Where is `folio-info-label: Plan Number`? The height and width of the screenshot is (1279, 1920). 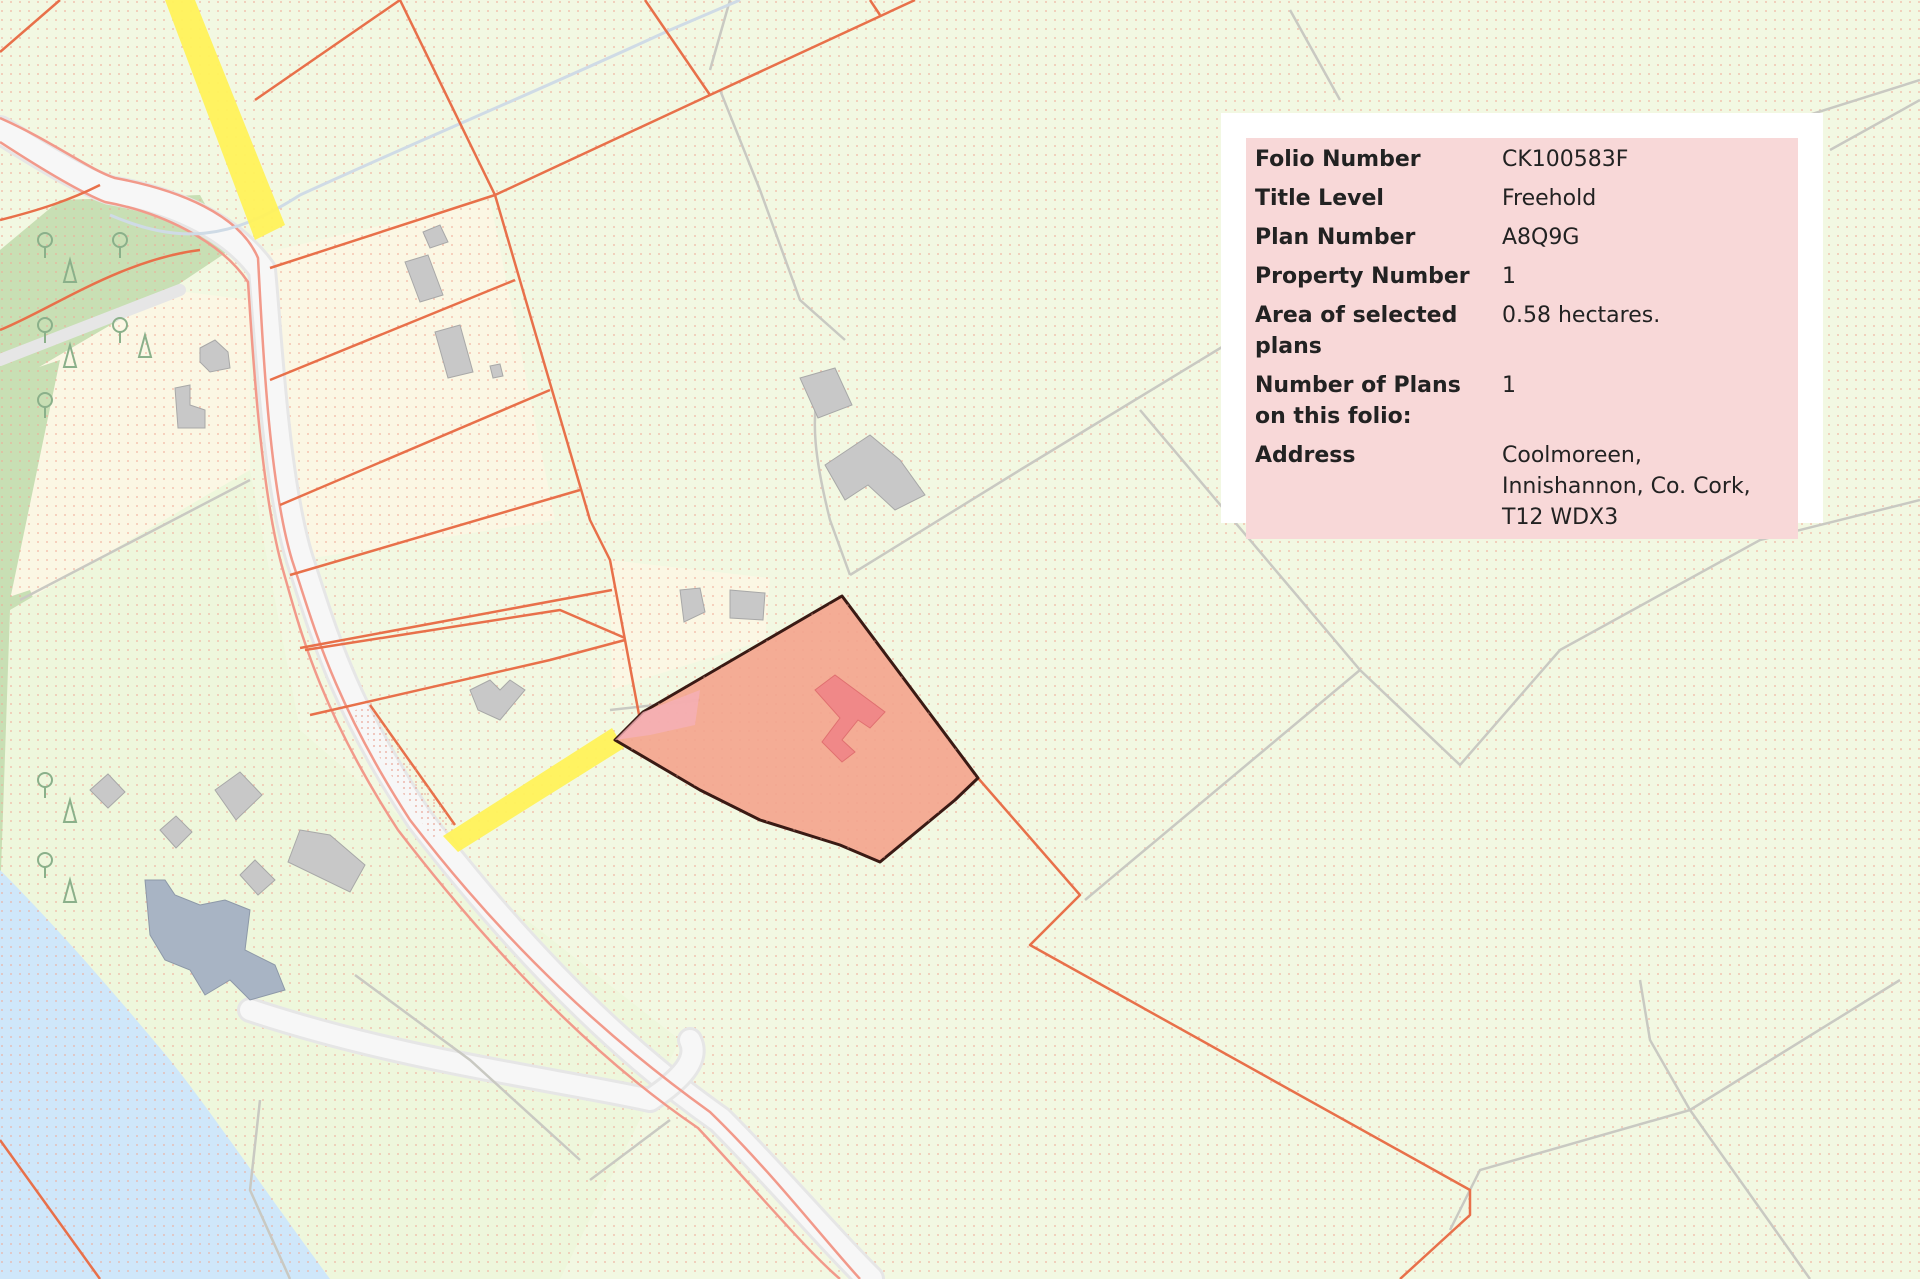 folio-info-label: Plan Number is located at coordinates (1335, 237).